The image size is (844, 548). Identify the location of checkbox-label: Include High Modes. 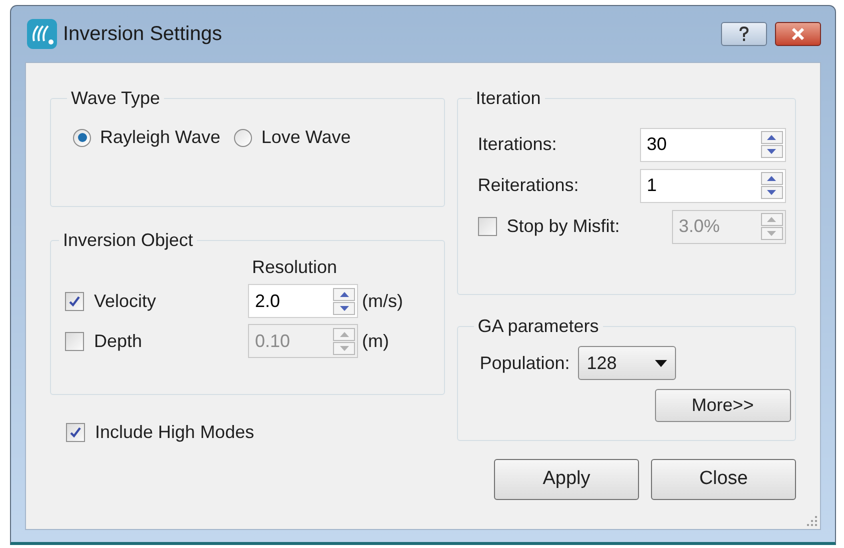
(174, 432).